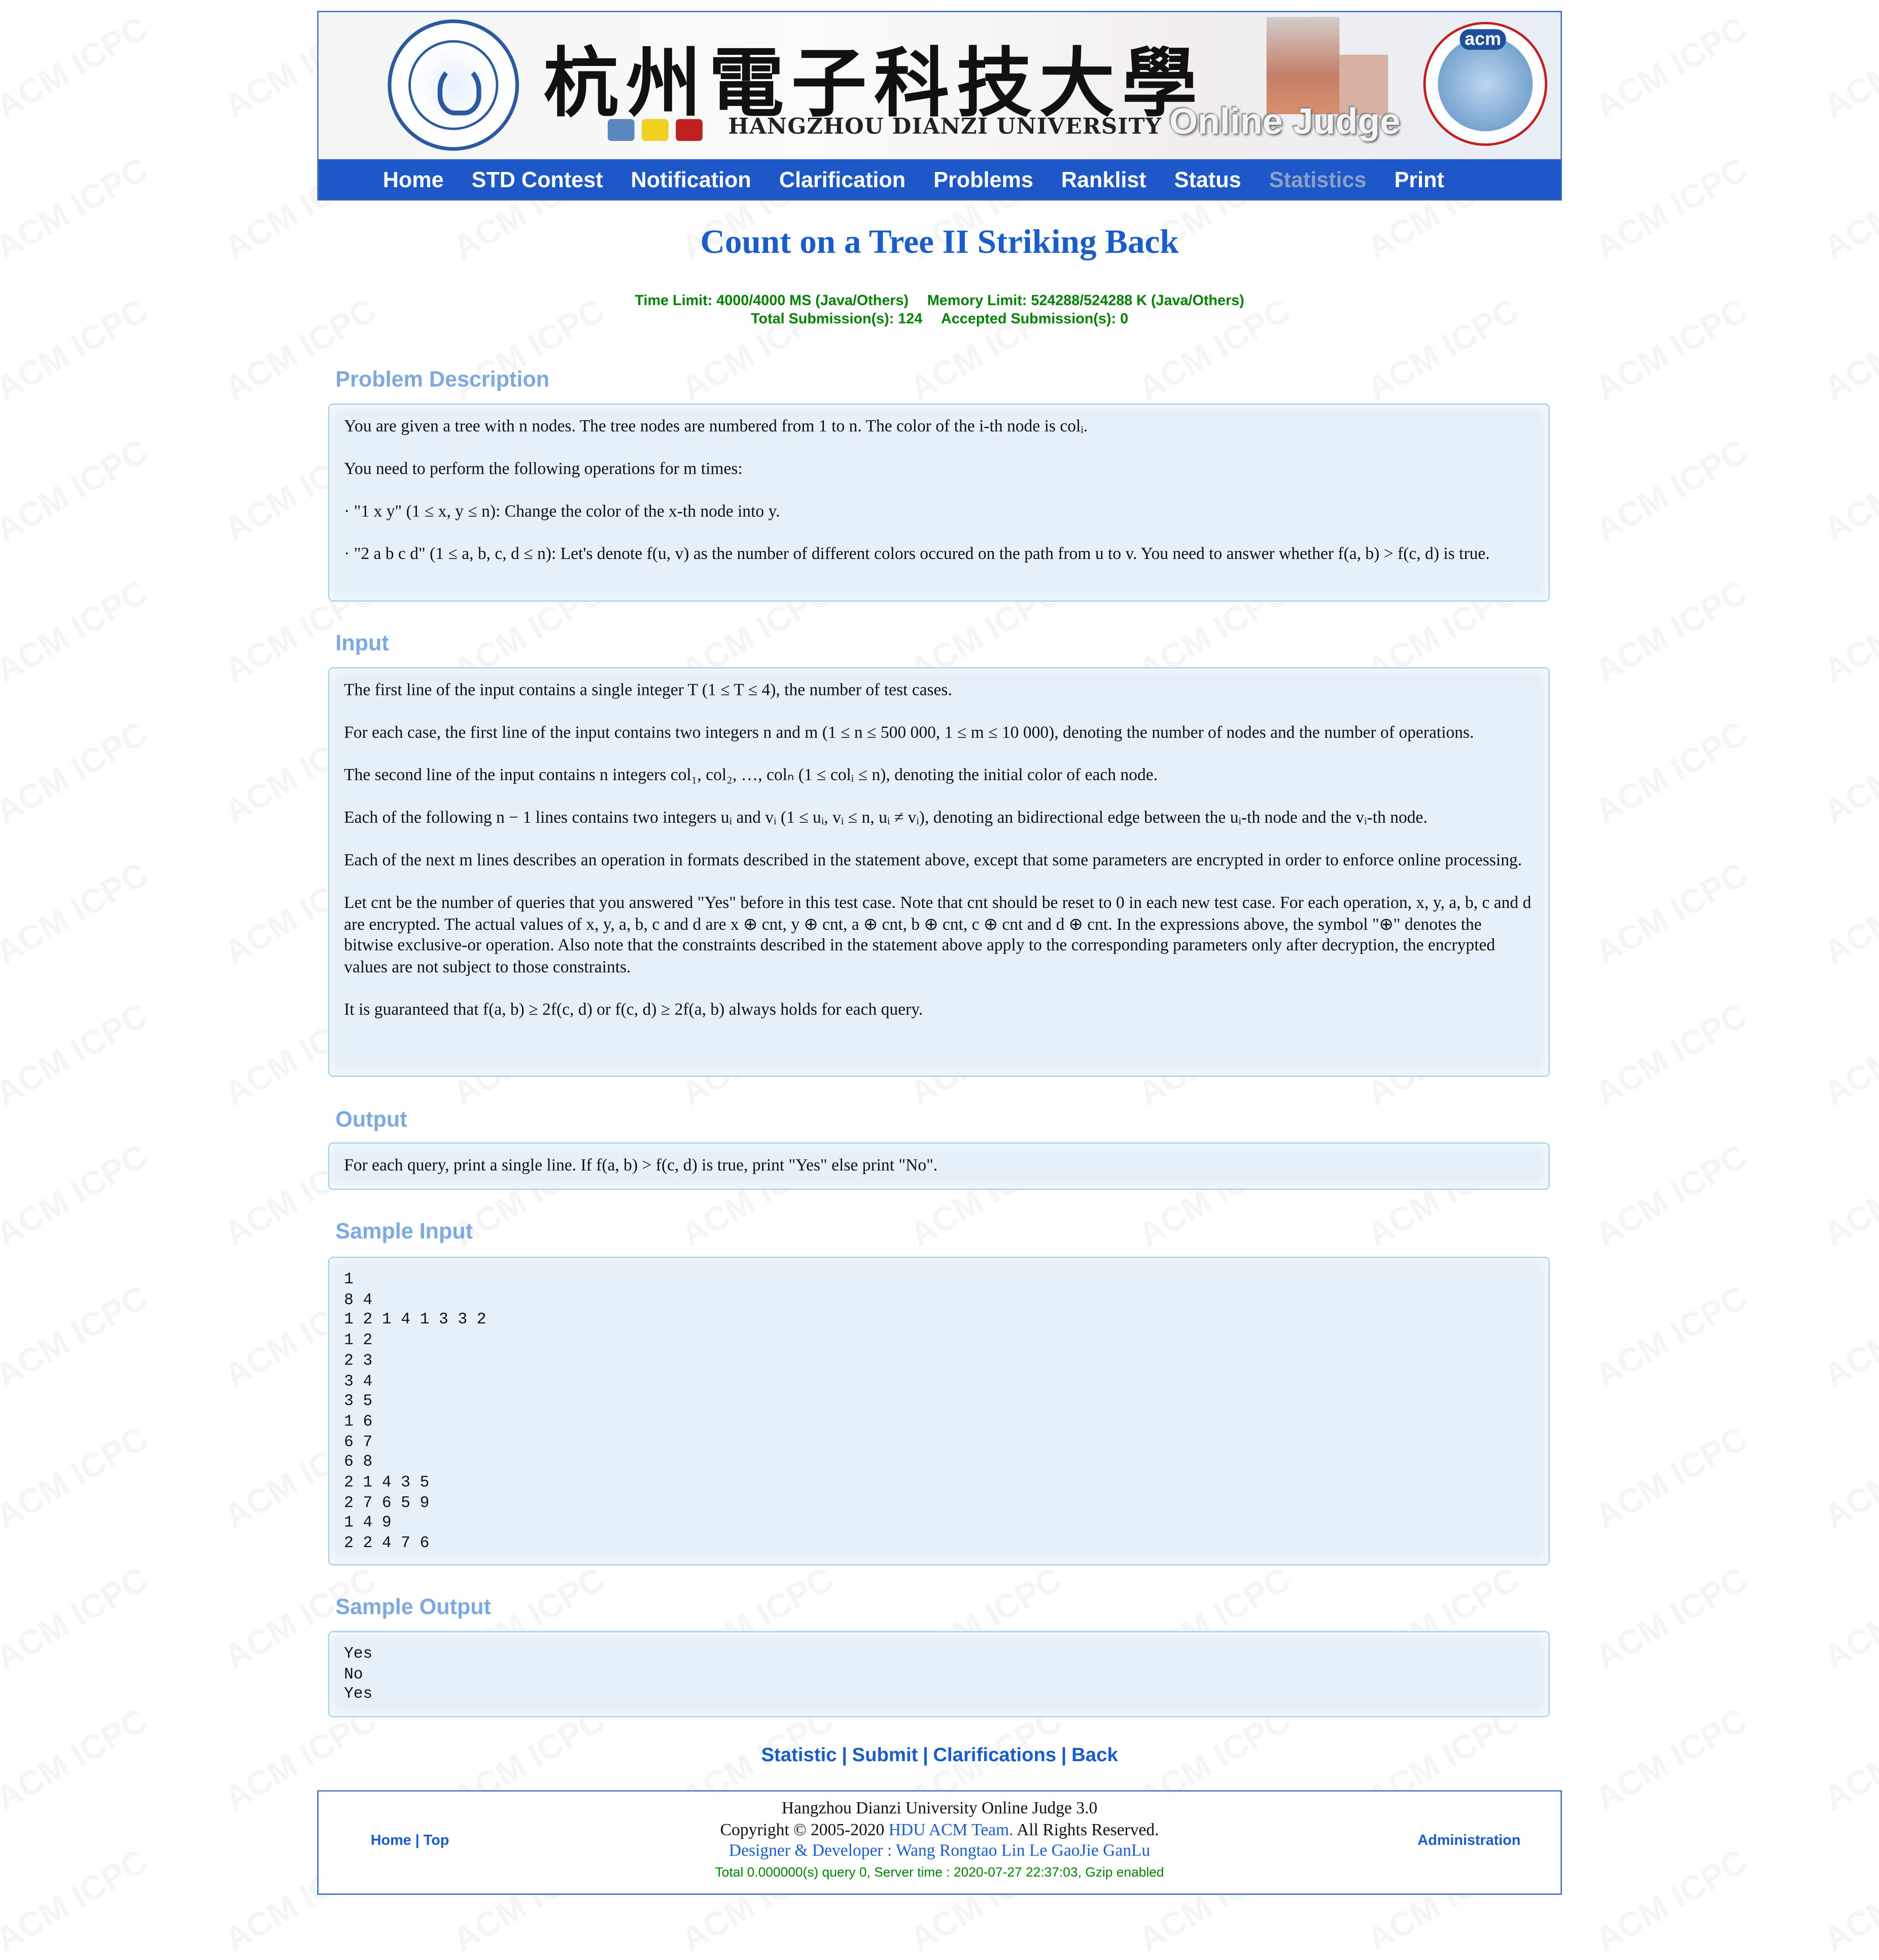  What do you see at coordinates (621, 130) in the screenshot?
I see `book-icon` at bounding box center [621, 130].